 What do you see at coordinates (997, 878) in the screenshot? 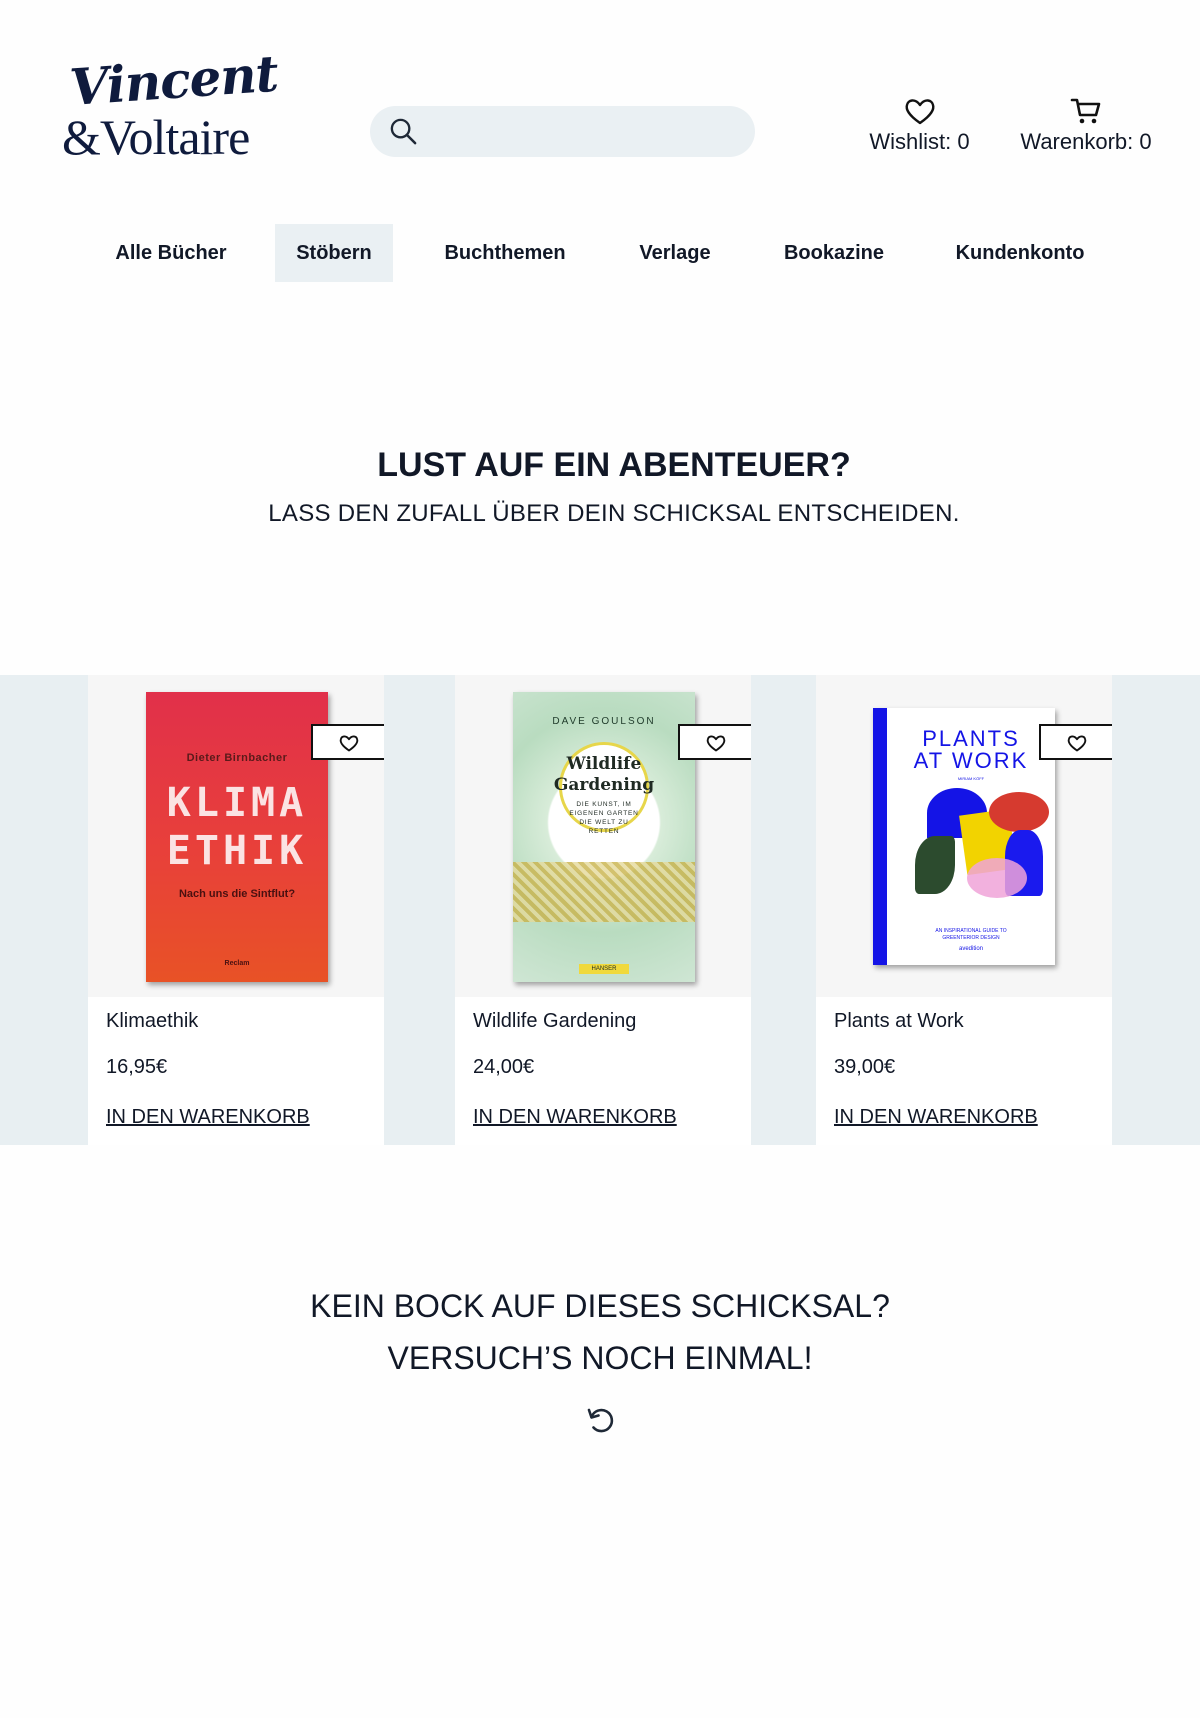
I see `cover-shape-pink` at bounding box center [997, 878].